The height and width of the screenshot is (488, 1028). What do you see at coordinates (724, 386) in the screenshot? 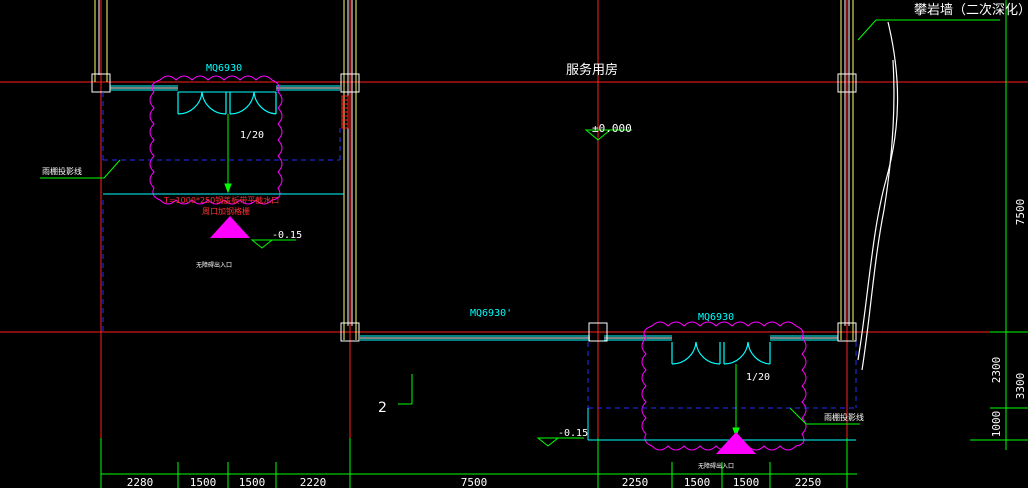
I see `revision-cloud-right` at bounding box center [724, 386].